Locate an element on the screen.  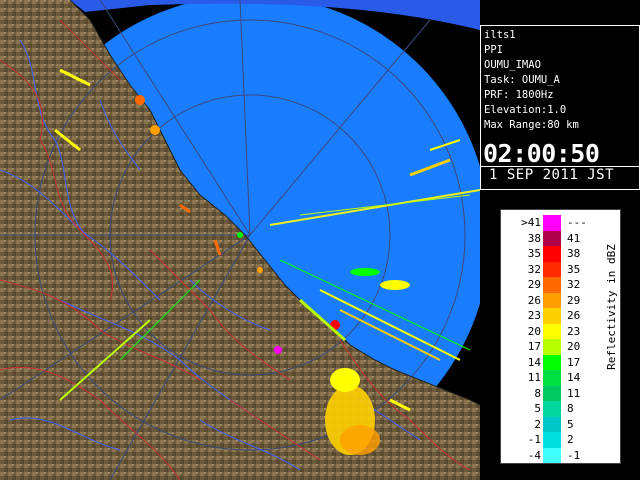
info-line-site: OUMU_IMAO is located at coordinates (512, 65).